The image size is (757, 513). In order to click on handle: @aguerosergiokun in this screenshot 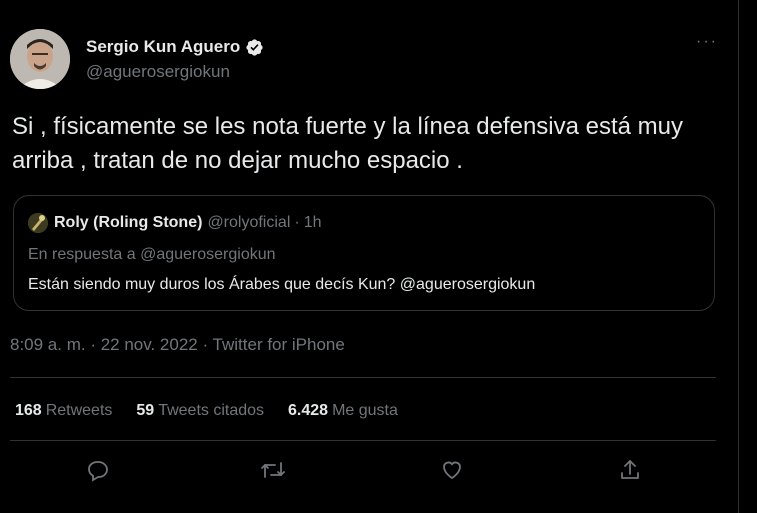, I will do `click(158, 72)`.